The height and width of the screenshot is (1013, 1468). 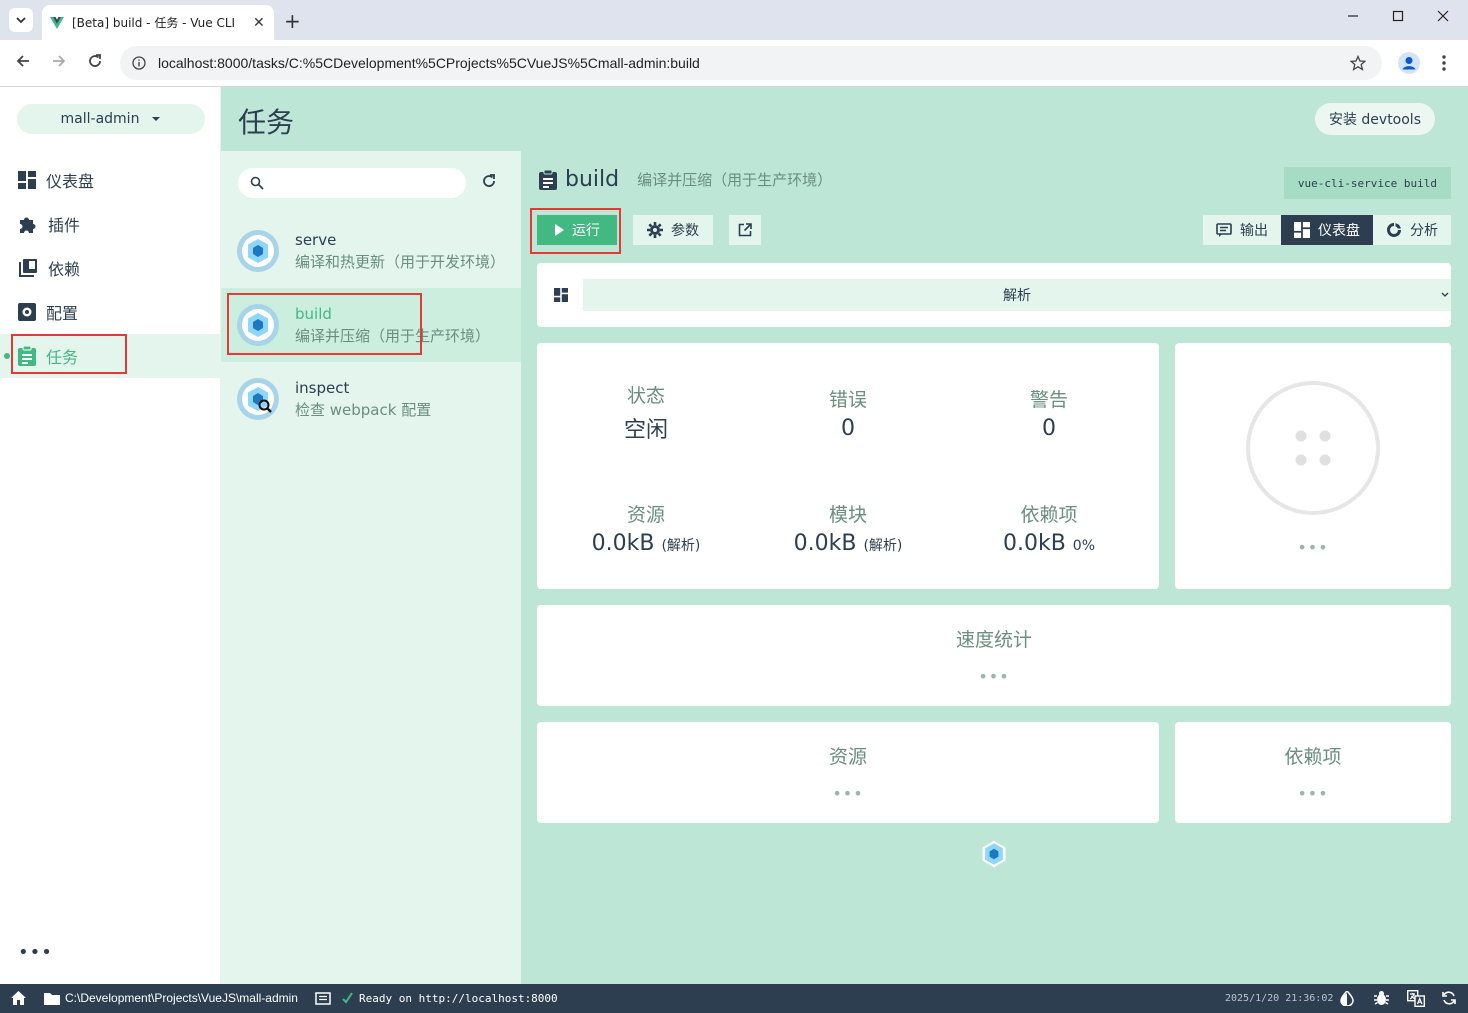 I want to click on stat-label: 警告, so click(x=1048, y=400).